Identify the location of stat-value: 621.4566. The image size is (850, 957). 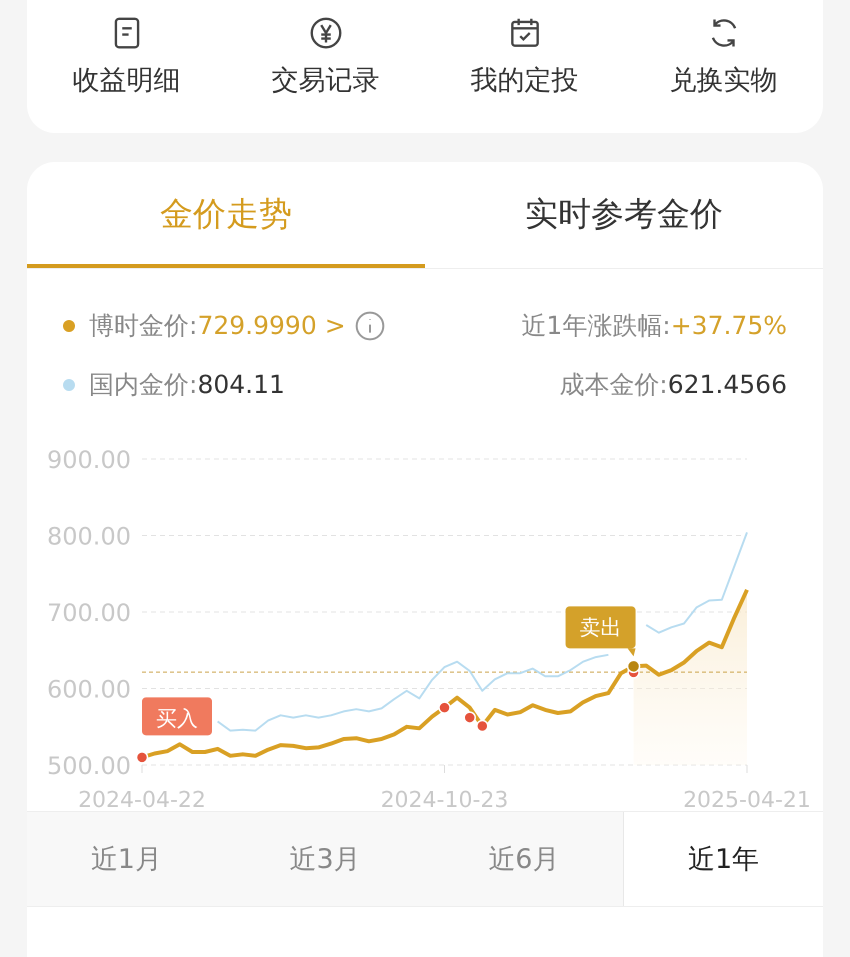
(727, 384).